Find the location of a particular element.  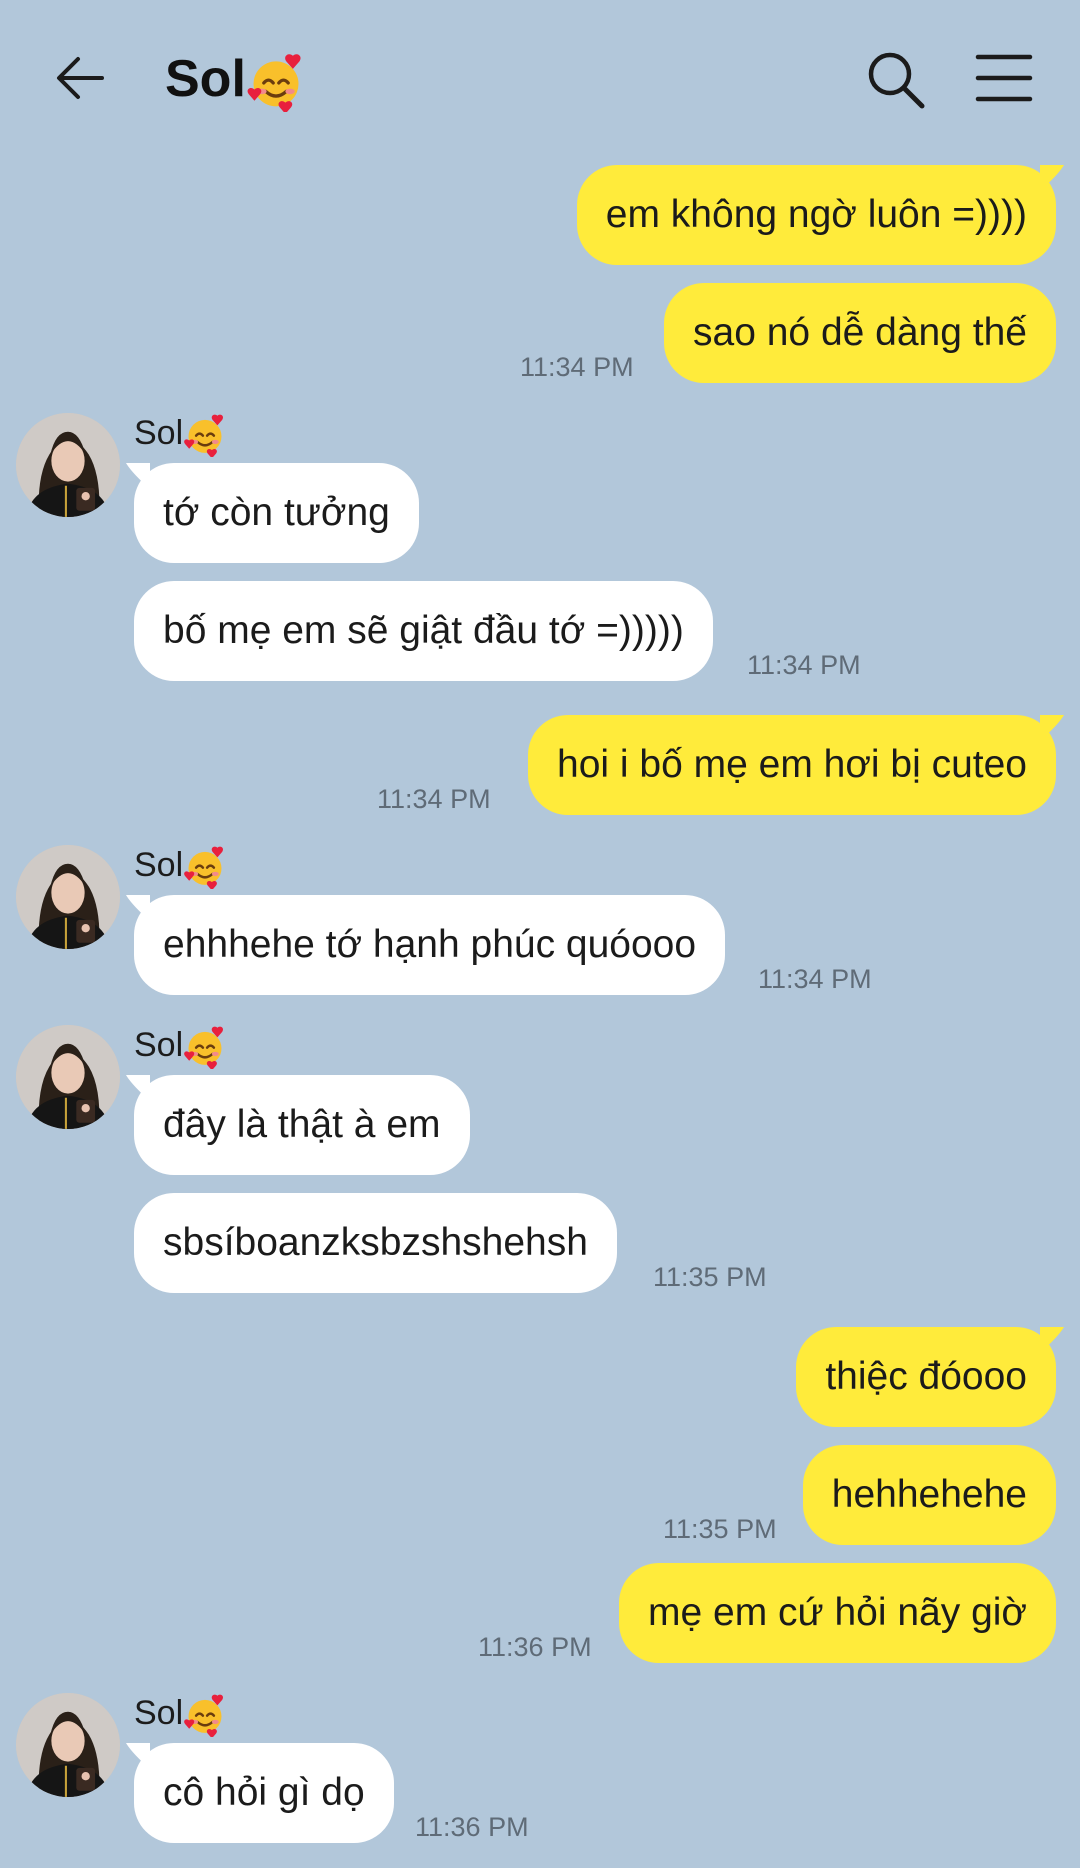

my-message-bubble: hoi i bố mẹ em hơi bị cuteo is located at coordinates (792, 765).